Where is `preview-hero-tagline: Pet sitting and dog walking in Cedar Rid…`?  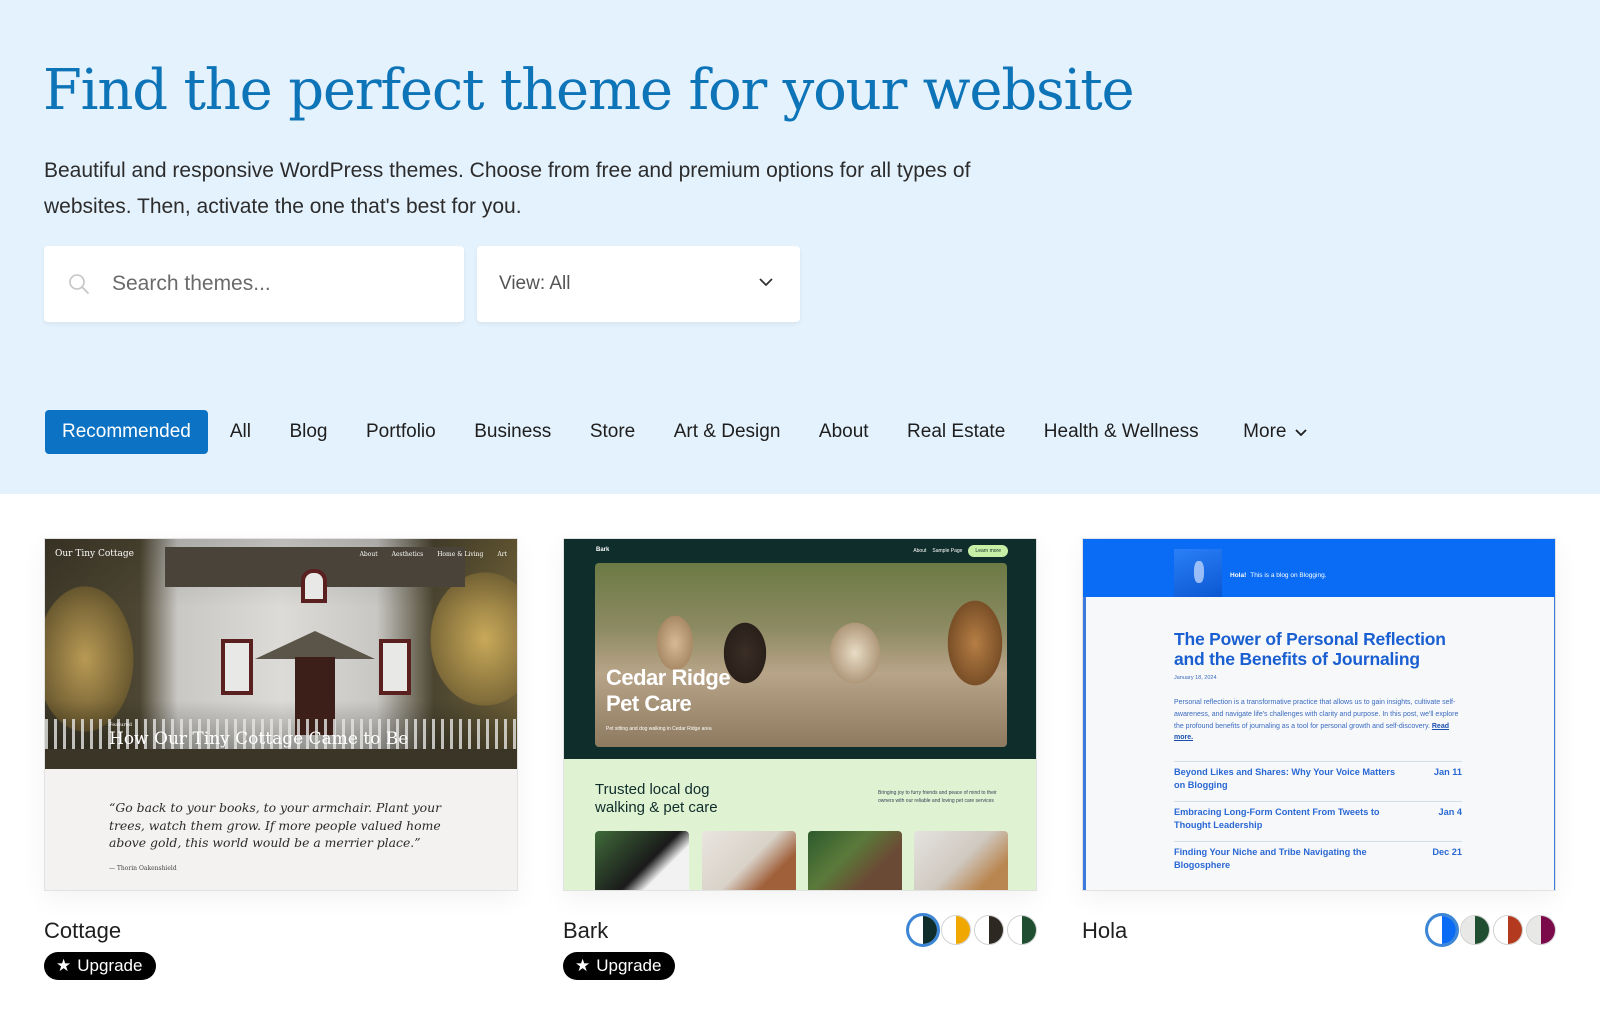 preview-hero-tagline: Pet sitting and dog walking in Cedar Rid… is located at coordinates (659, 729).